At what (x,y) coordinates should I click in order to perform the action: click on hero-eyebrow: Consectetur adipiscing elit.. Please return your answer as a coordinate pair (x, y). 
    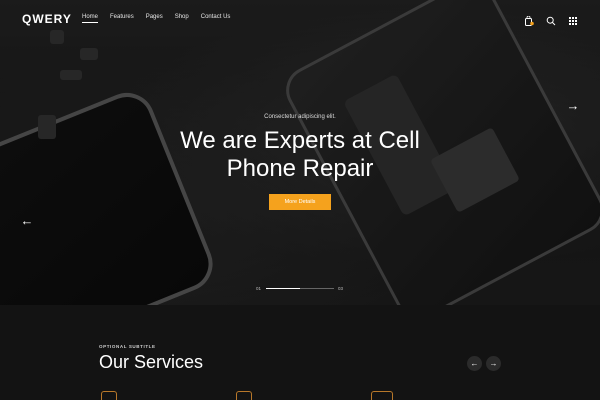
    Looking at the image, I should click on (300, 117).